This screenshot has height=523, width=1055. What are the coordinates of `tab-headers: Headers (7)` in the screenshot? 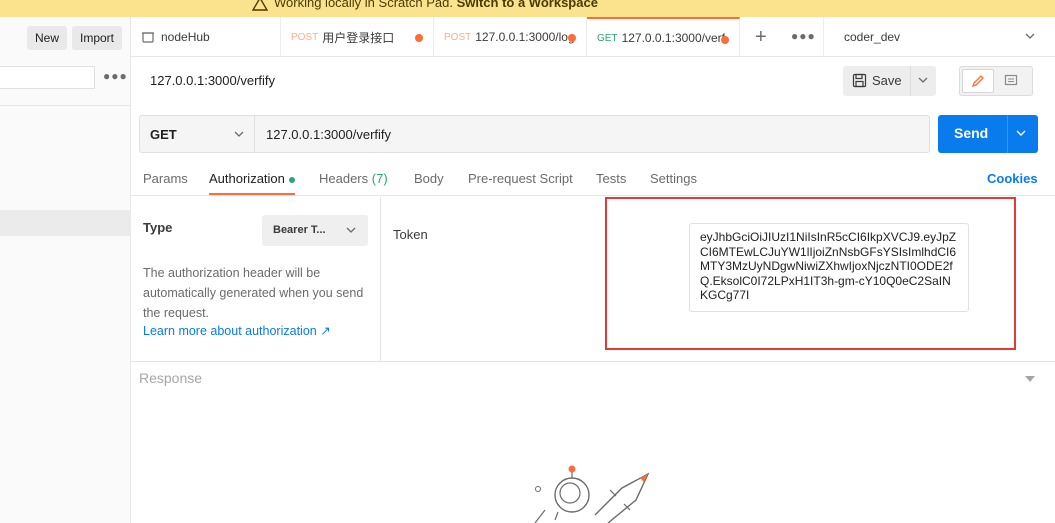 It's located at (353, 178).